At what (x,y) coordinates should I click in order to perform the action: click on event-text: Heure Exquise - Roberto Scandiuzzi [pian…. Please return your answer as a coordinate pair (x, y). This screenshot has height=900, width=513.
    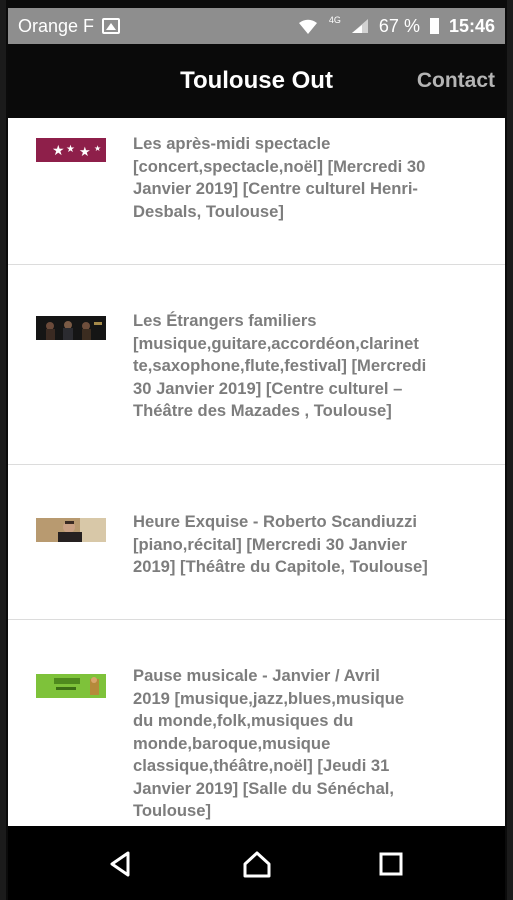
    Looking at the image, I should click on (280, 544).